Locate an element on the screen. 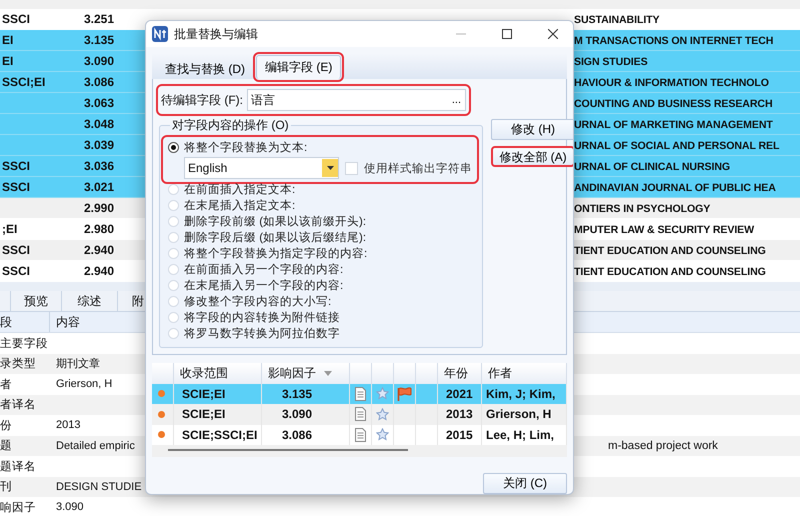  author-text: Kim, J; Kim, is located at coordinates (521, 393).